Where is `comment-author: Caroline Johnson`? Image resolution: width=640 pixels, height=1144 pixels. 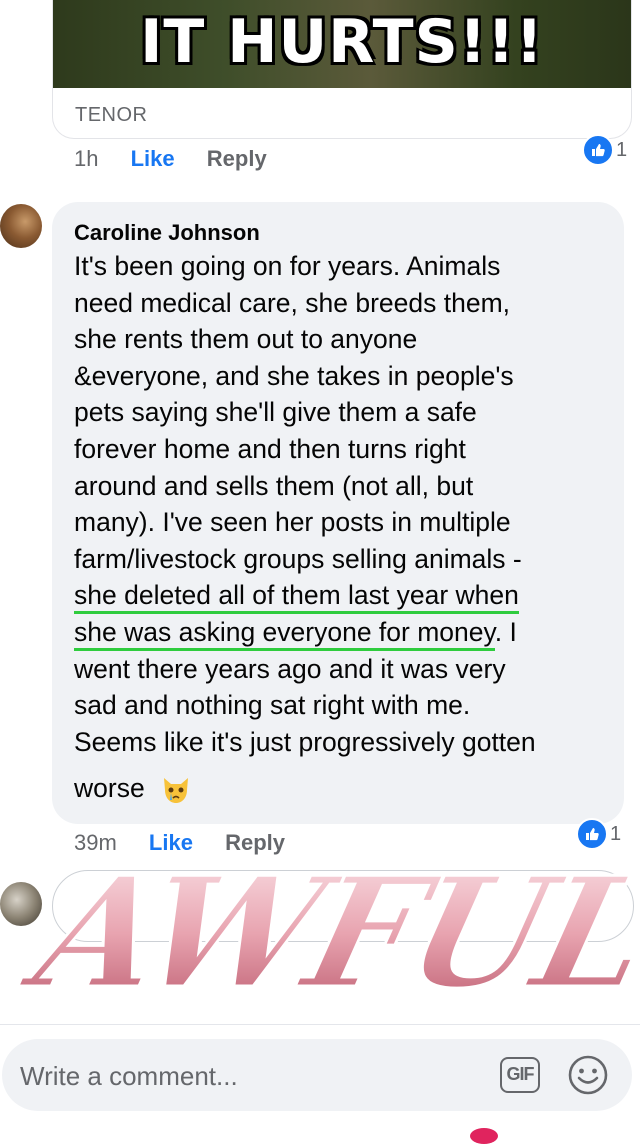 comment-author: Caroline Johnson is located at coordinates (167, 233).